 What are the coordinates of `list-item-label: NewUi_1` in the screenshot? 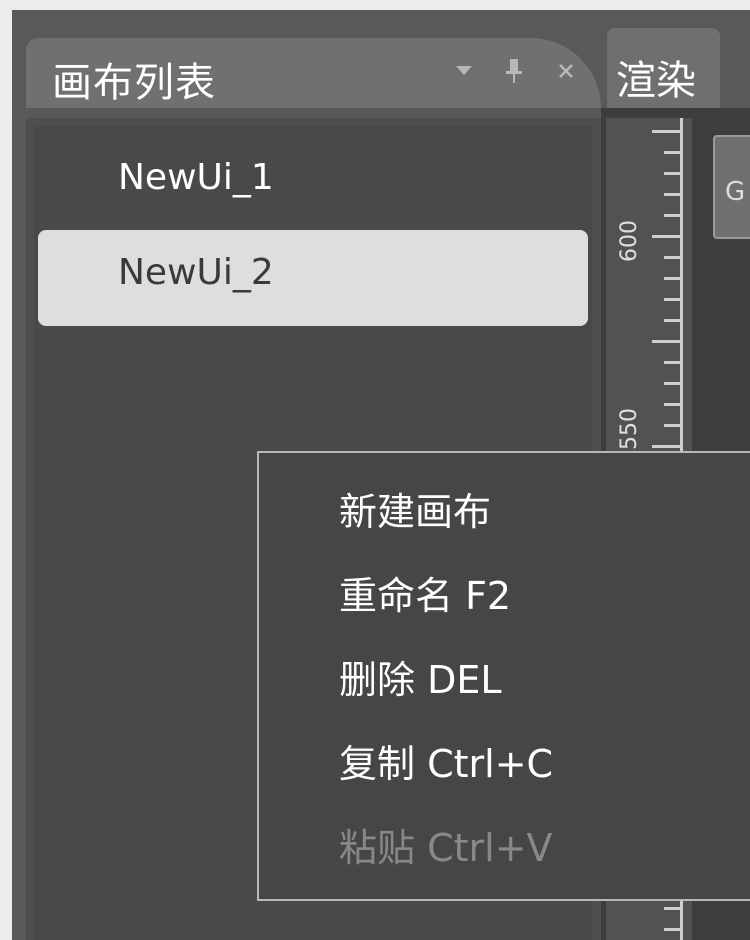 It's located at (196, 177).